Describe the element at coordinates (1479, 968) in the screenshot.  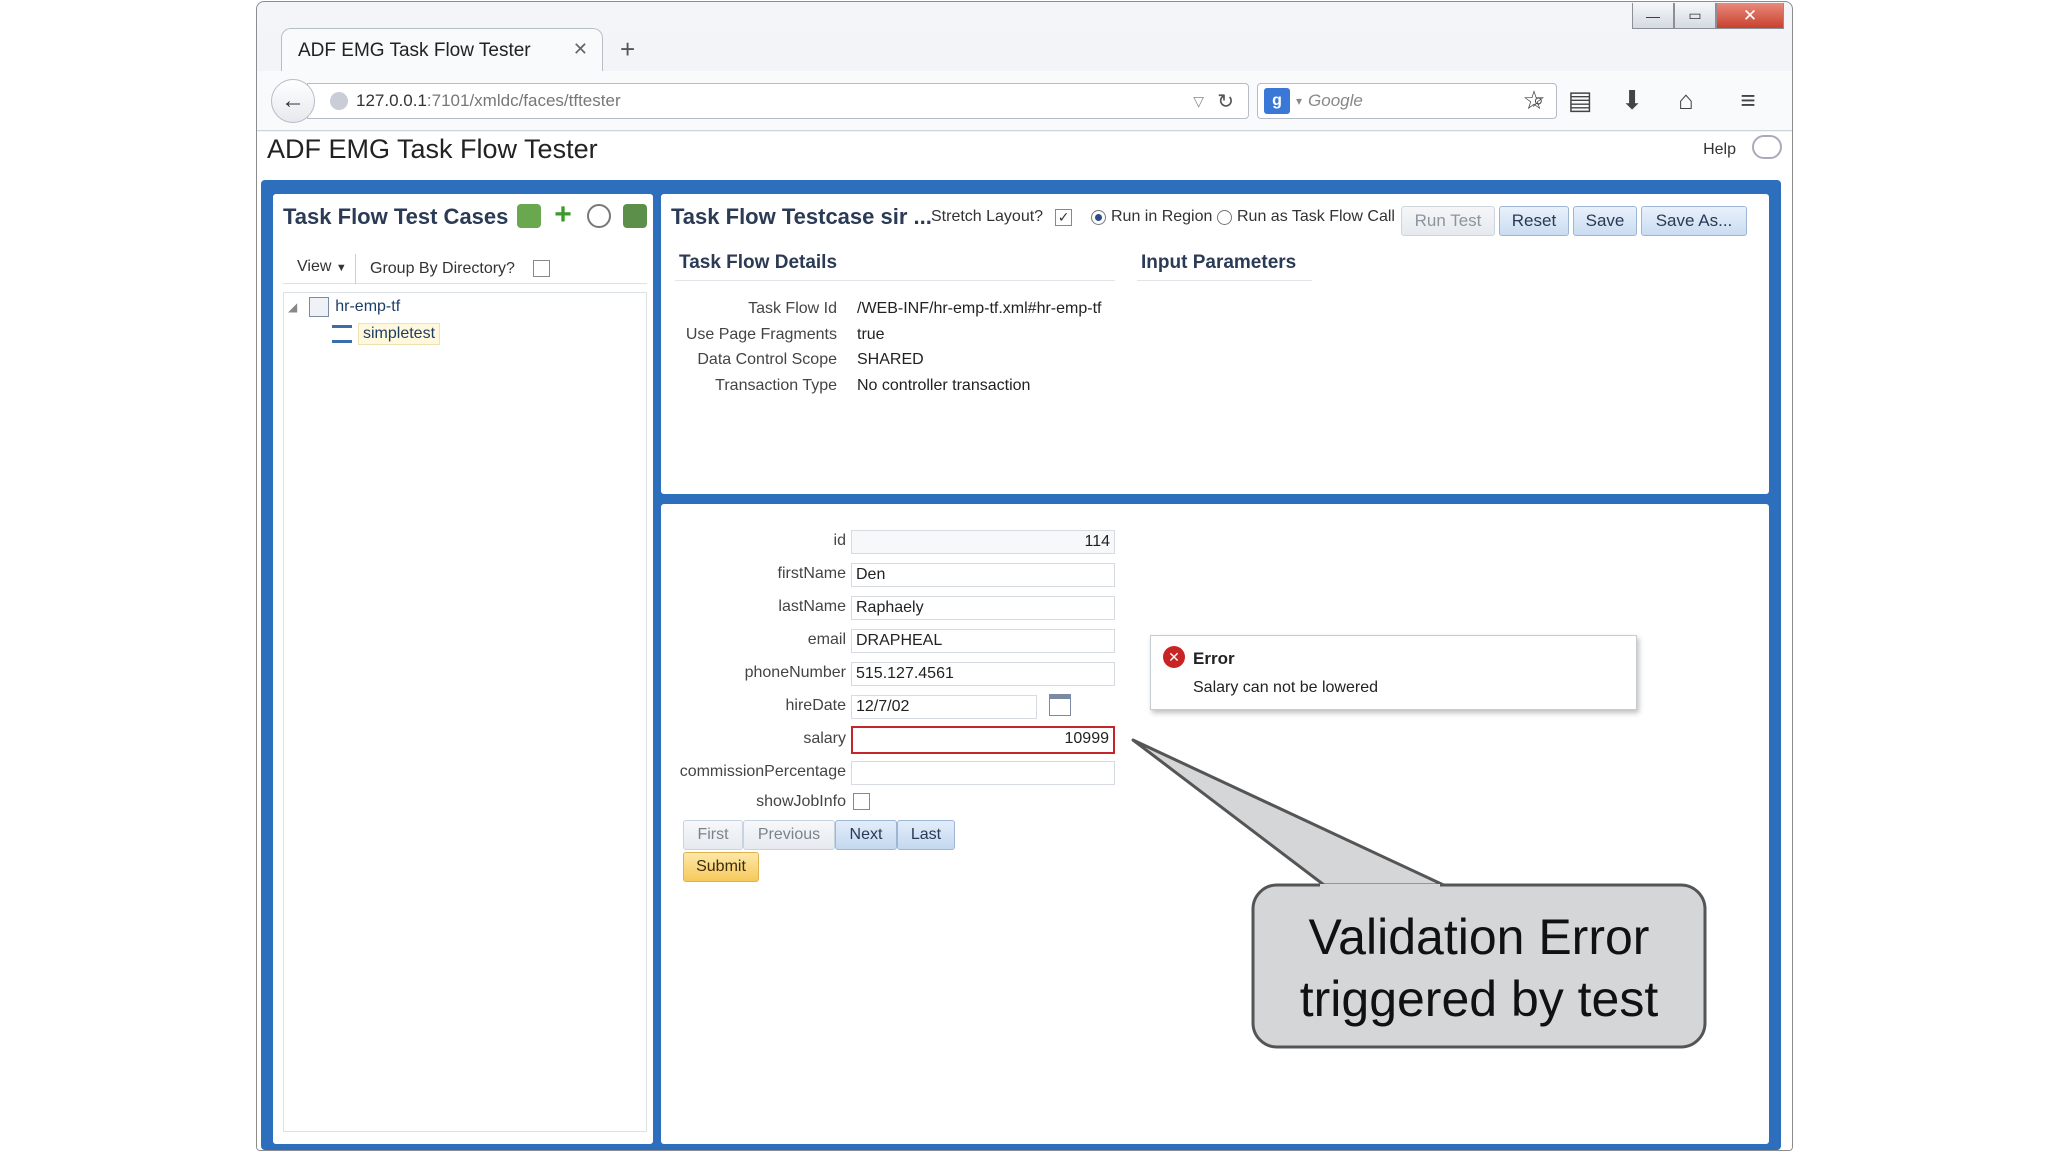
I see `callout-text: Validation Error triggered by test` at that location.